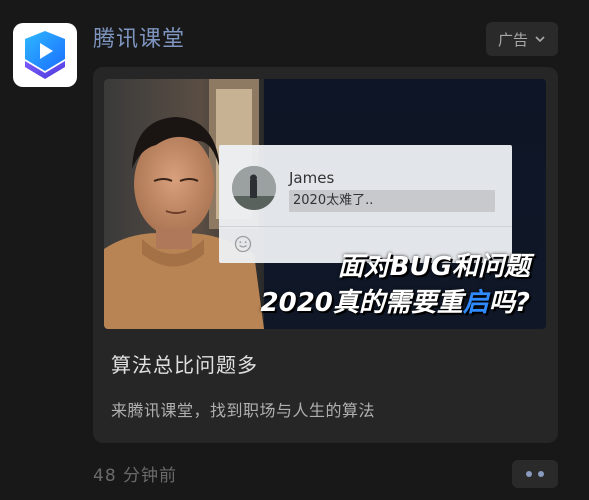 This screenshot has width=589, height=500. Describe the element at coordinates (433, 267) in the screenshot. I see `banner-headline-line1: 面对BUG和问题` at that location.